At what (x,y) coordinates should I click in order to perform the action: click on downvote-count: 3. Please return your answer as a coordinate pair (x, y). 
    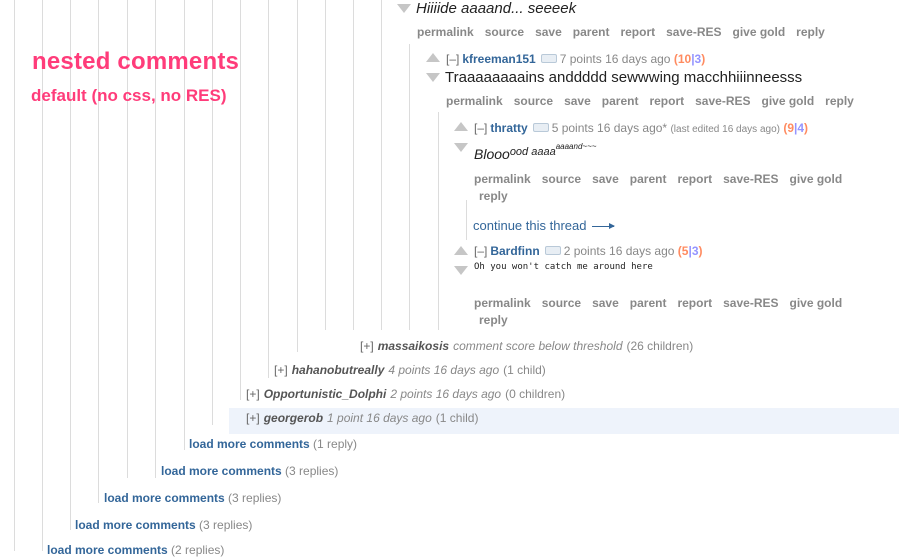
    Looking at the image, I should click on (695, 251).